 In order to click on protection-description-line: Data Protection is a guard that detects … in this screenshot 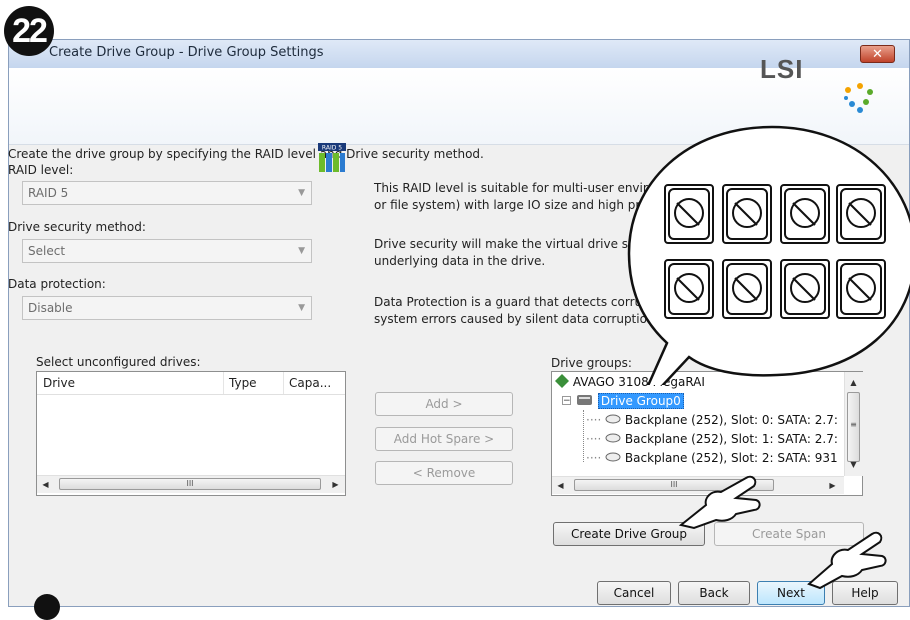, I will do `click(508, 302)`.